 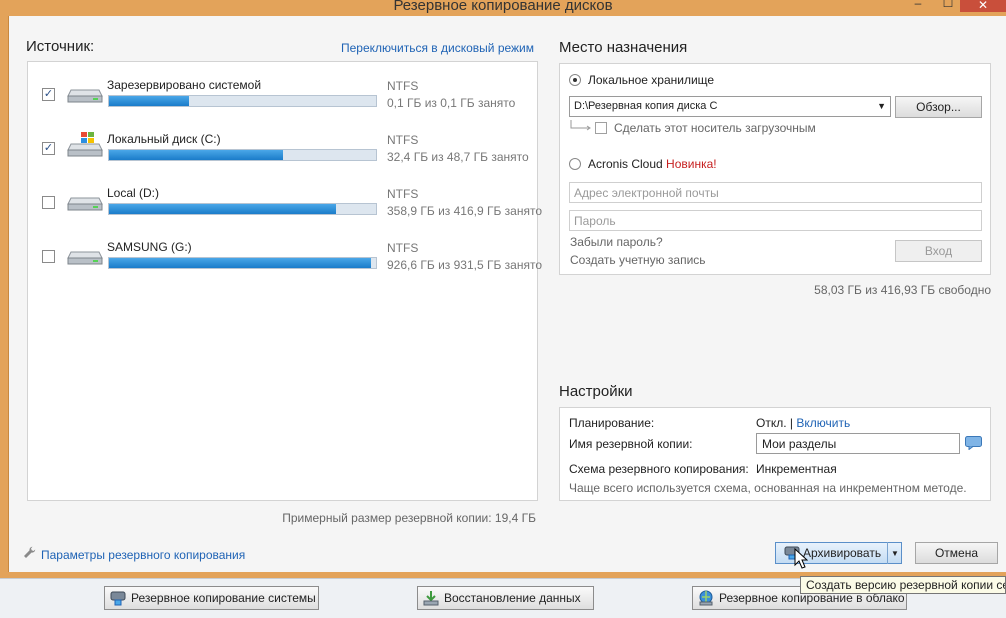 What do you see at coordinates (895, 553) in the screenshot?
I see `archive-dropdown-icon: ▼` at bounding box center [895, 553].